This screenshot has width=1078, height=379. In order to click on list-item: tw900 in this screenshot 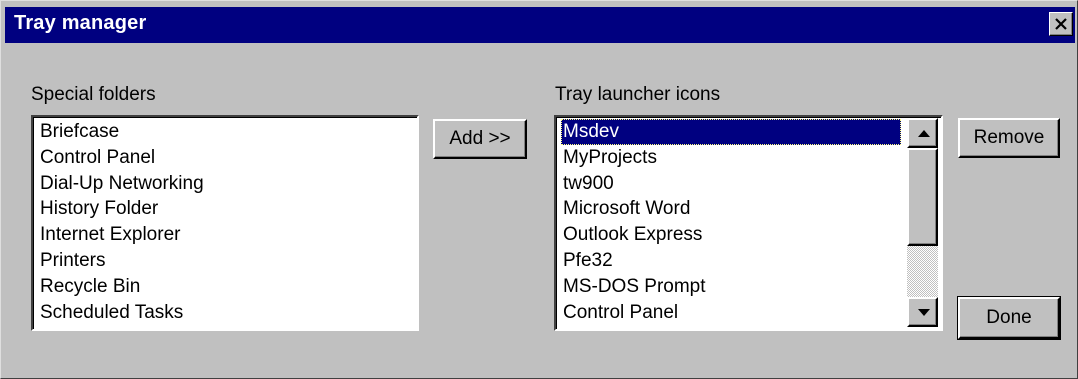, I will do `click(731, 184)`.